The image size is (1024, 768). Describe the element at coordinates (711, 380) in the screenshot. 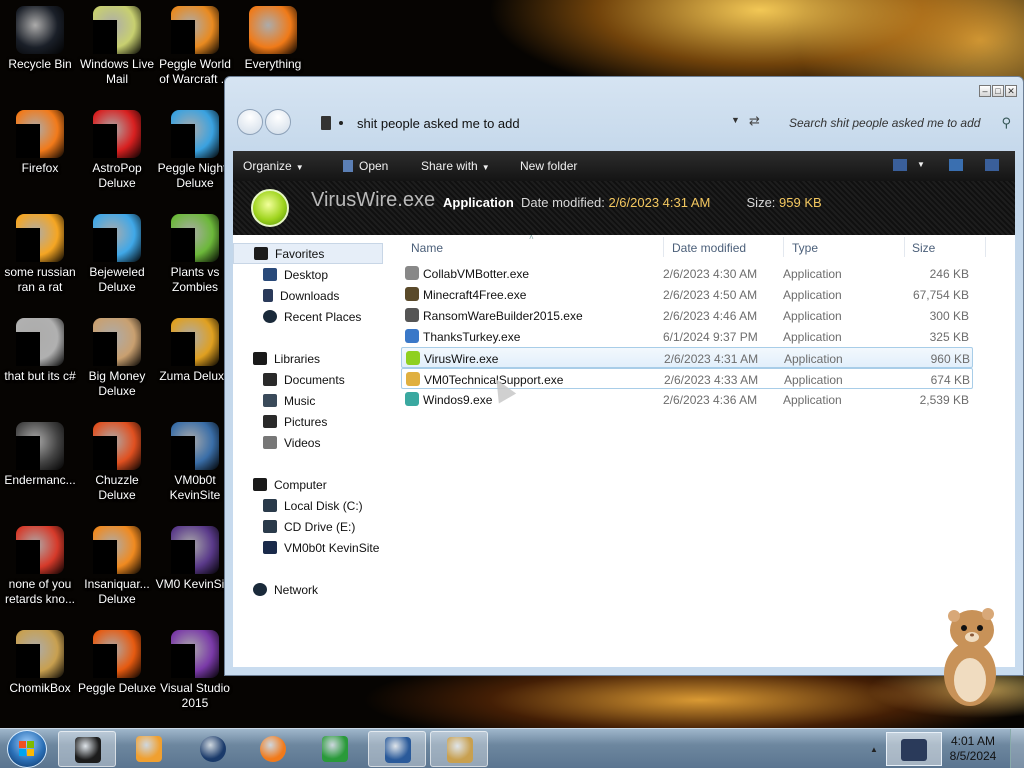

I see `file-date: 2/6/2023 4:33 AM` at that location.